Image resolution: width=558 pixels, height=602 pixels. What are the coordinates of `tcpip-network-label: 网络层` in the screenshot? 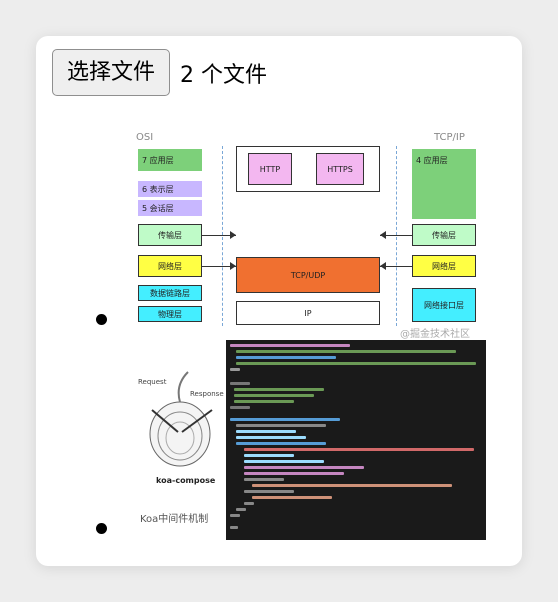 It's located at (444, 266).